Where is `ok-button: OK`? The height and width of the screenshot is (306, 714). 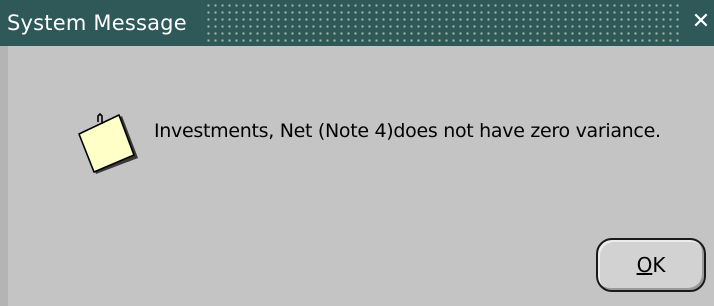 ok-button: OK is located at coordinates (651, 265).